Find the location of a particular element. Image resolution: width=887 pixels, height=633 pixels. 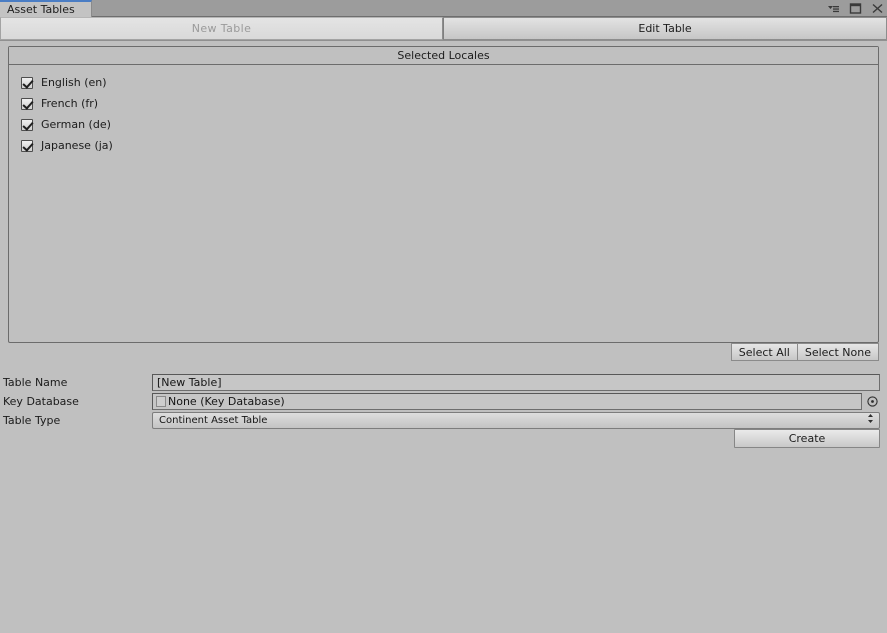

close-icon is located at coordinates (877, 8).